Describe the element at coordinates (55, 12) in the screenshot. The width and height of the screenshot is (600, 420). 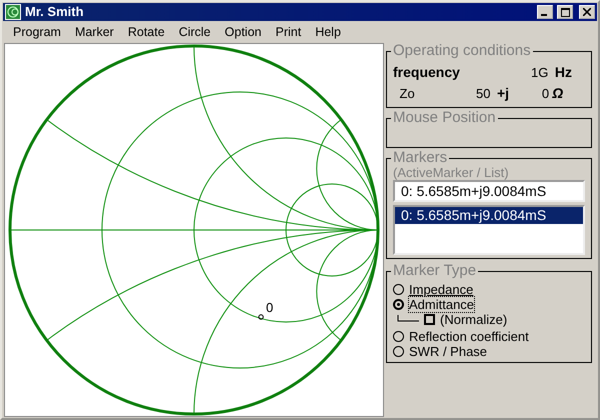
I see `window-title: Mr. Smith` at that location.